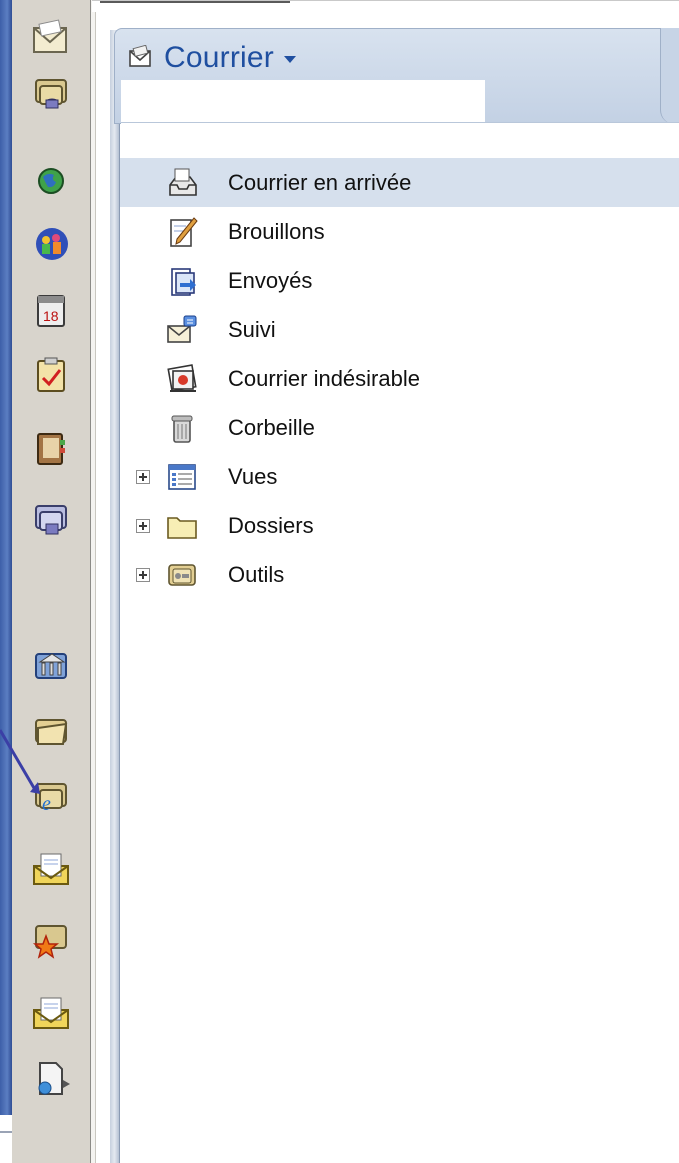 The width and height of the screenshot is (679, 1163). Describe the element at coordinates (271, 427) in the screenshot. I see `tree-item-label: Corbeille` at that location.